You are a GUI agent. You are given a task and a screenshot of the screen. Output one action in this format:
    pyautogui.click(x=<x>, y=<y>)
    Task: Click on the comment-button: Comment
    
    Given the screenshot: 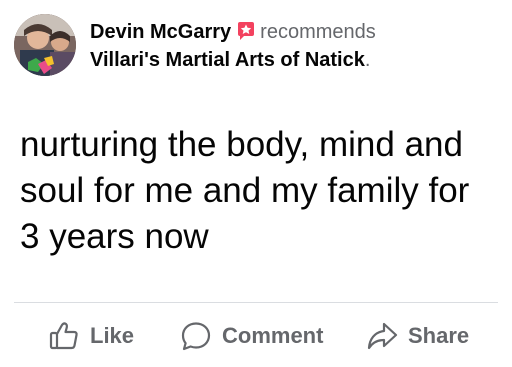 What is the action you would take?
    pyautogui.click(x=251, y=336)
    